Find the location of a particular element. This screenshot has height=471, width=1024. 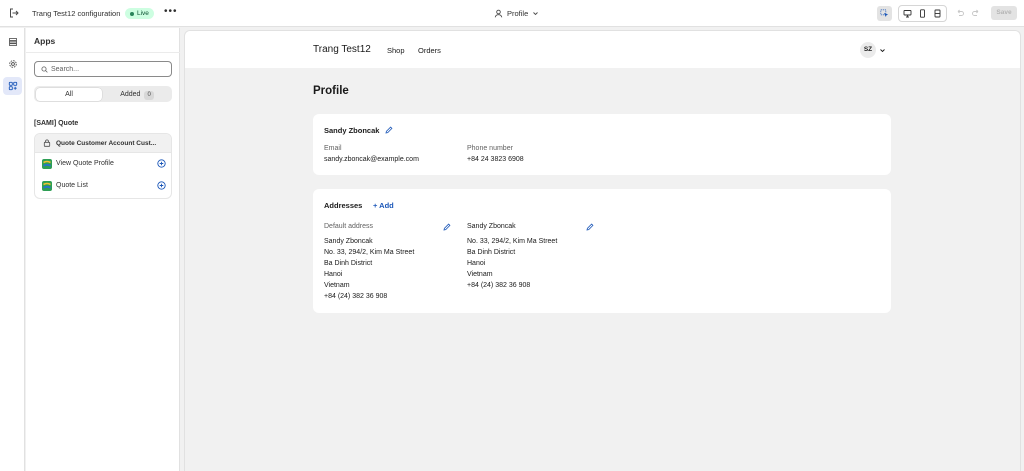

app-search-box is located at coordinates (103, 69).